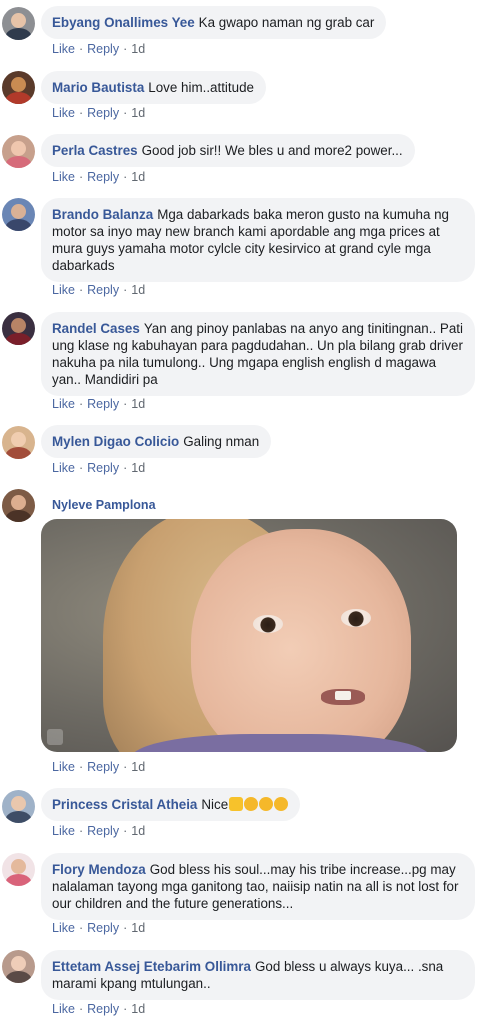 Image resolution: width=499 pixels, height=1024 pixels. I want to click on comment-text: Love him..attitude, so click(201, 87).